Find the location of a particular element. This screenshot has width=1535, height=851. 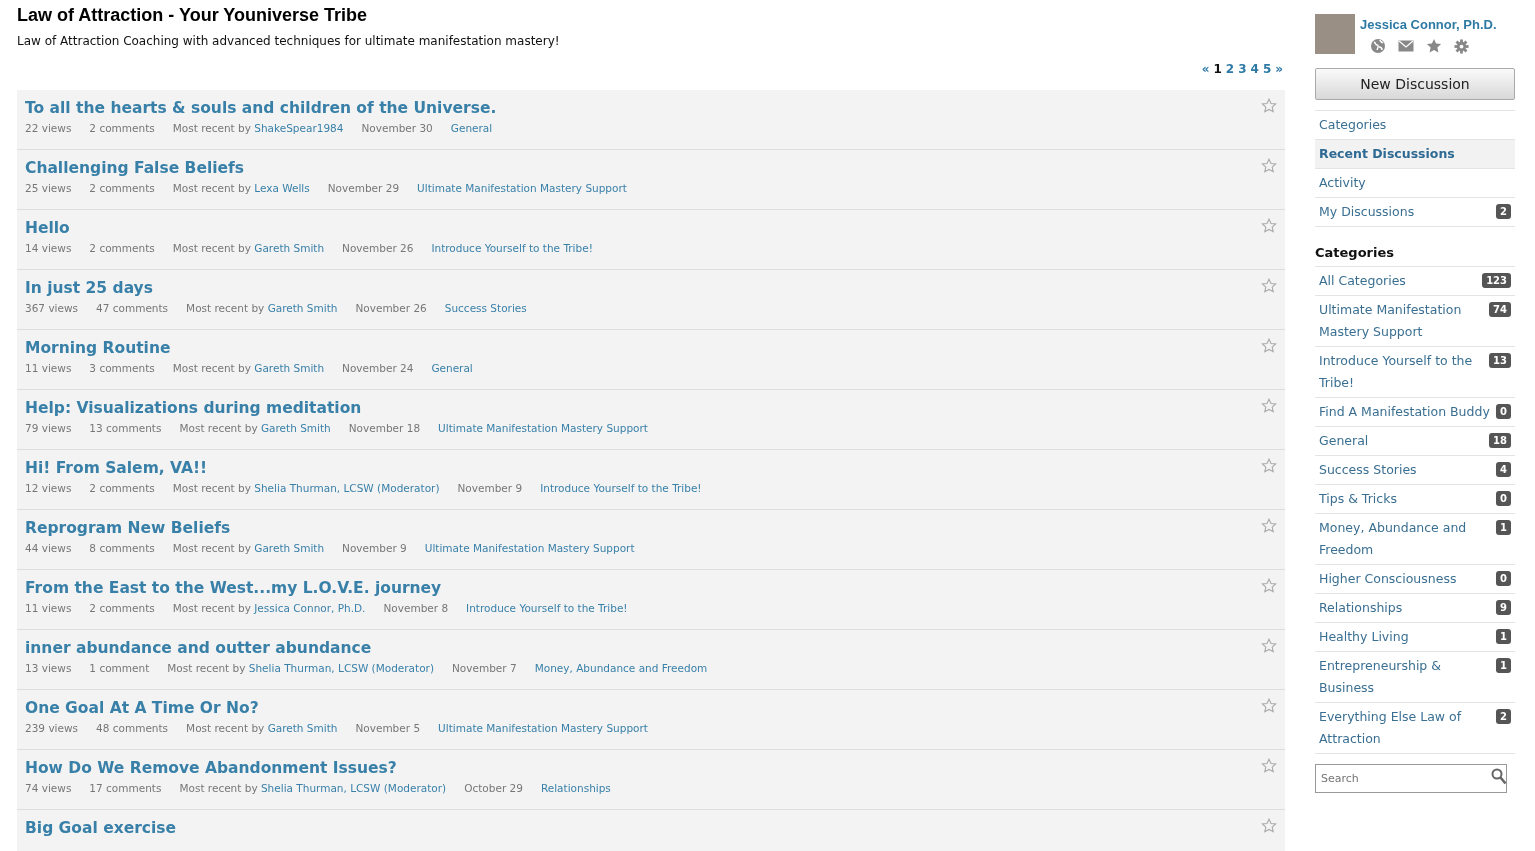

categories-heading: Categories is located at coordinates (1355, 252).